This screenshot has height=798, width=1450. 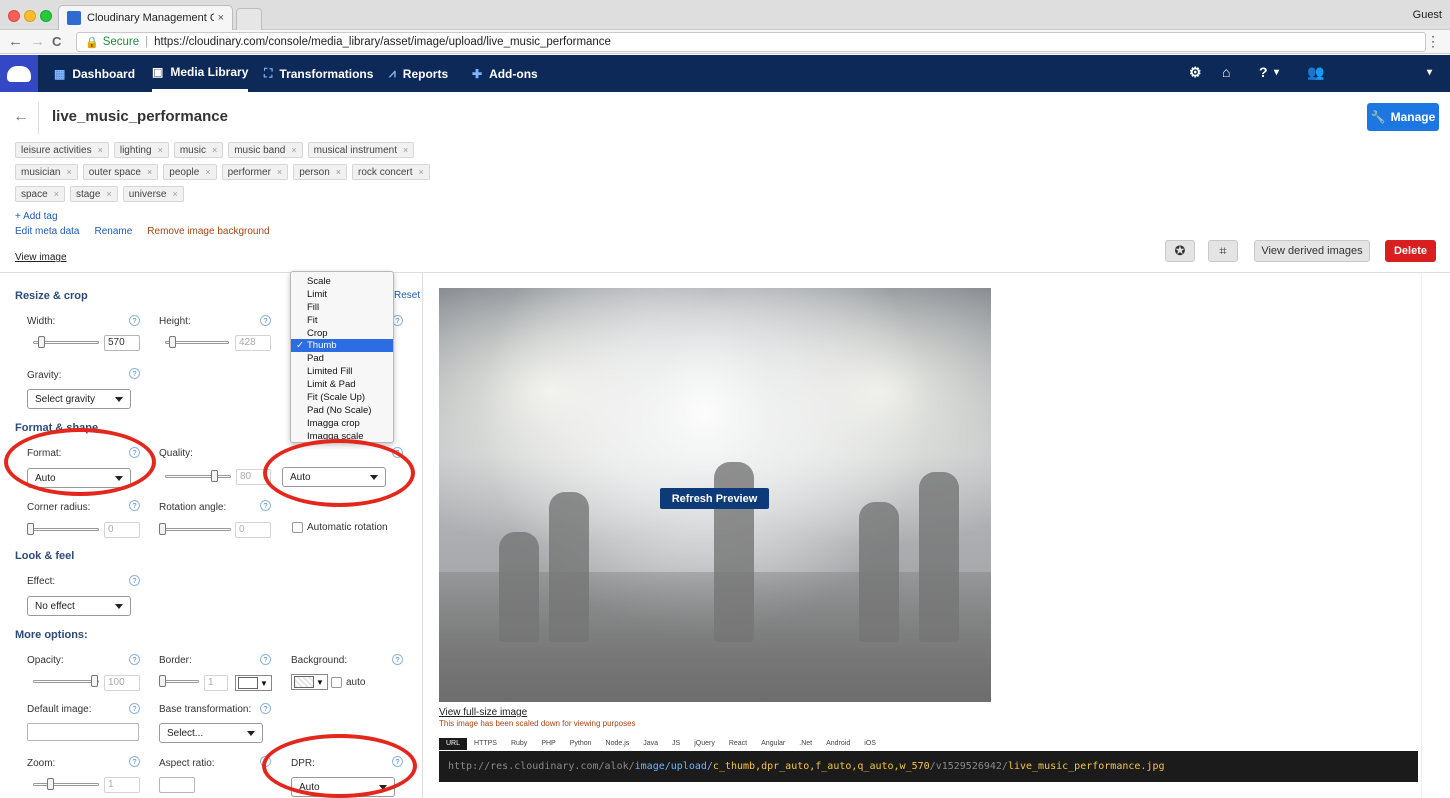 What do you see at coordinates (253, 343) in the screenshot?
I see `height-input: 428` at bounding box center [253, 343].